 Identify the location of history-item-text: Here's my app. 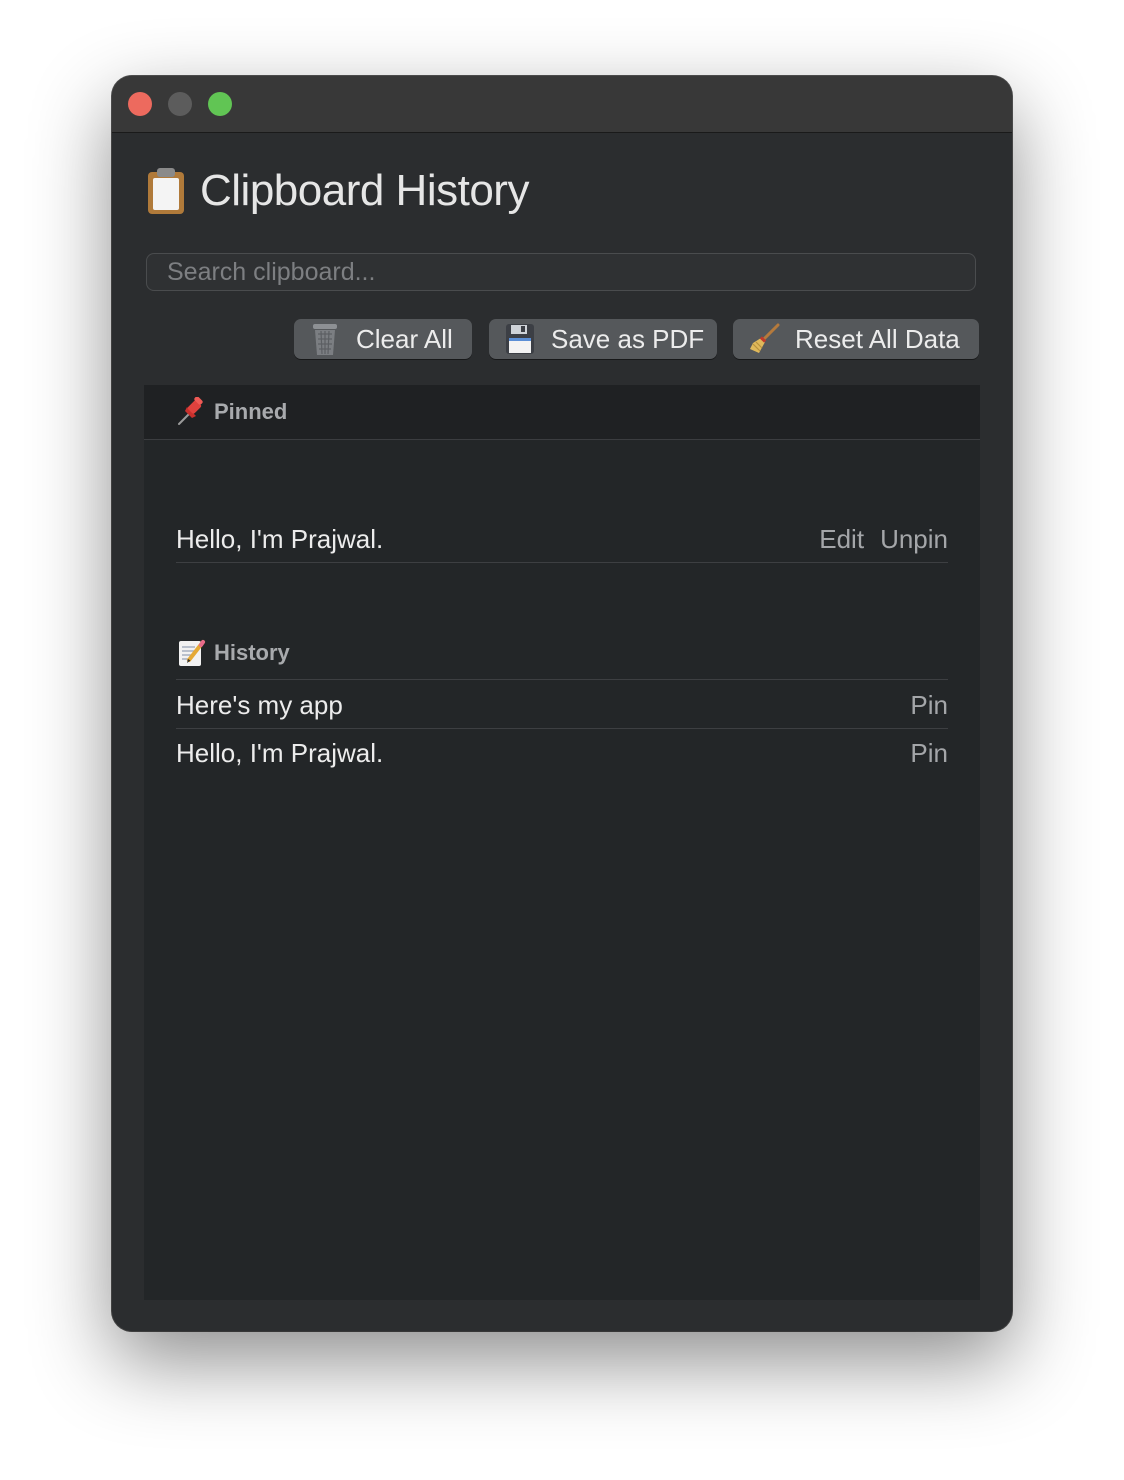
(259, 705).